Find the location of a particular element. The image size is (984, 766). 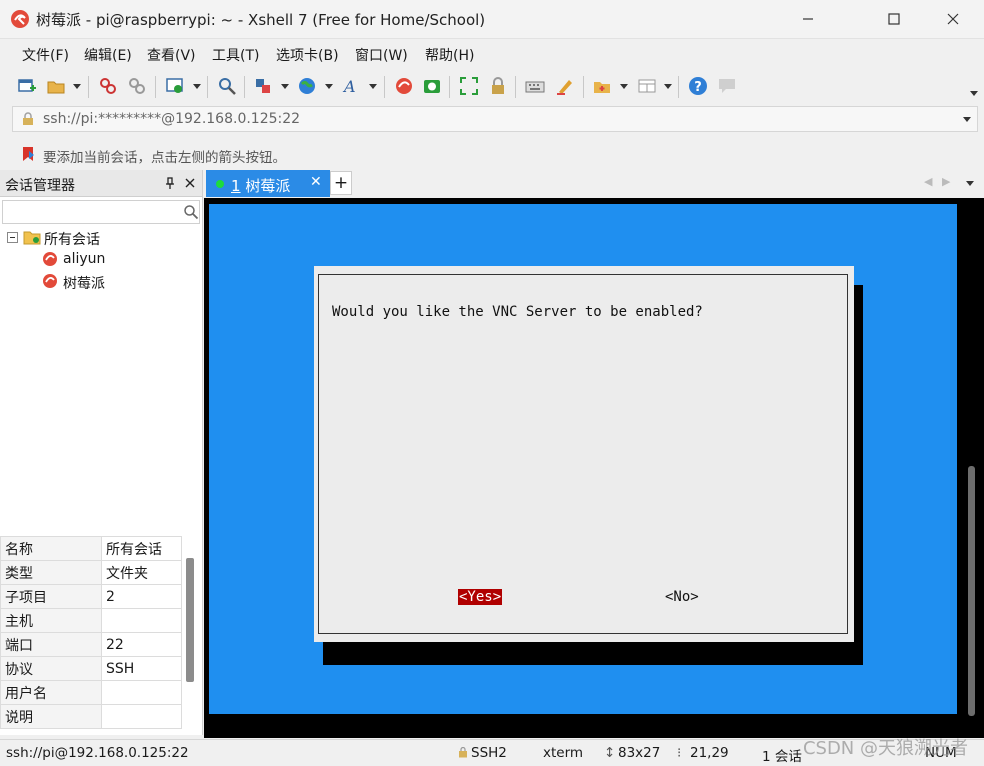

font-icon: A is located at coordinates (352, 86).